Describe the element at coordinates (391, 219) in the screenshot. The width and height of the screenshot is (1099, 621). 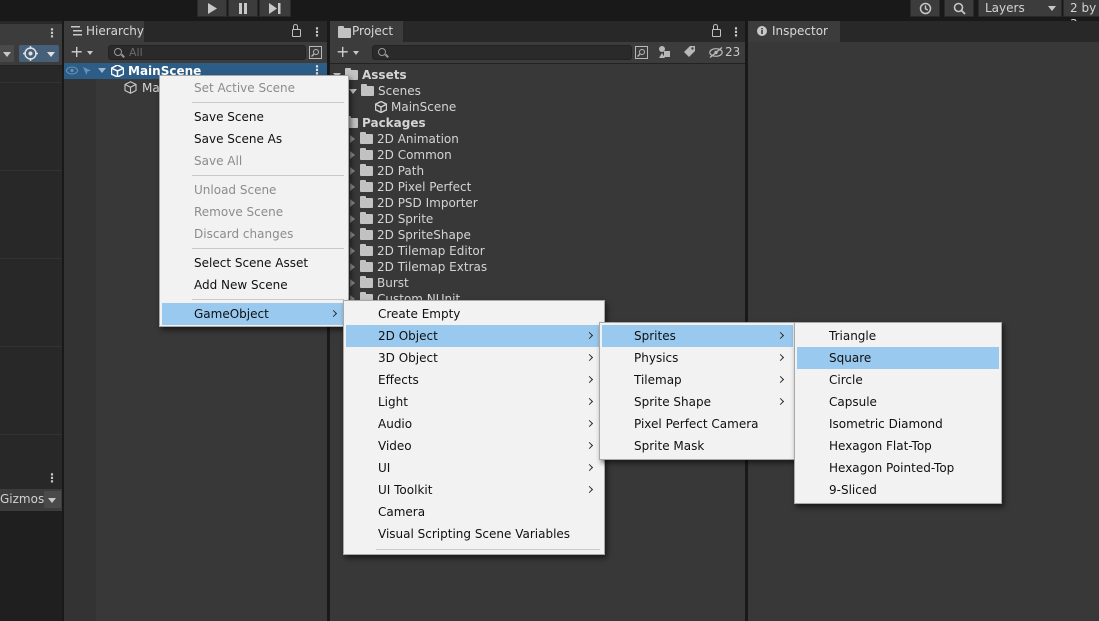
I see `tree-item-package: 2D Sprite` at that location.